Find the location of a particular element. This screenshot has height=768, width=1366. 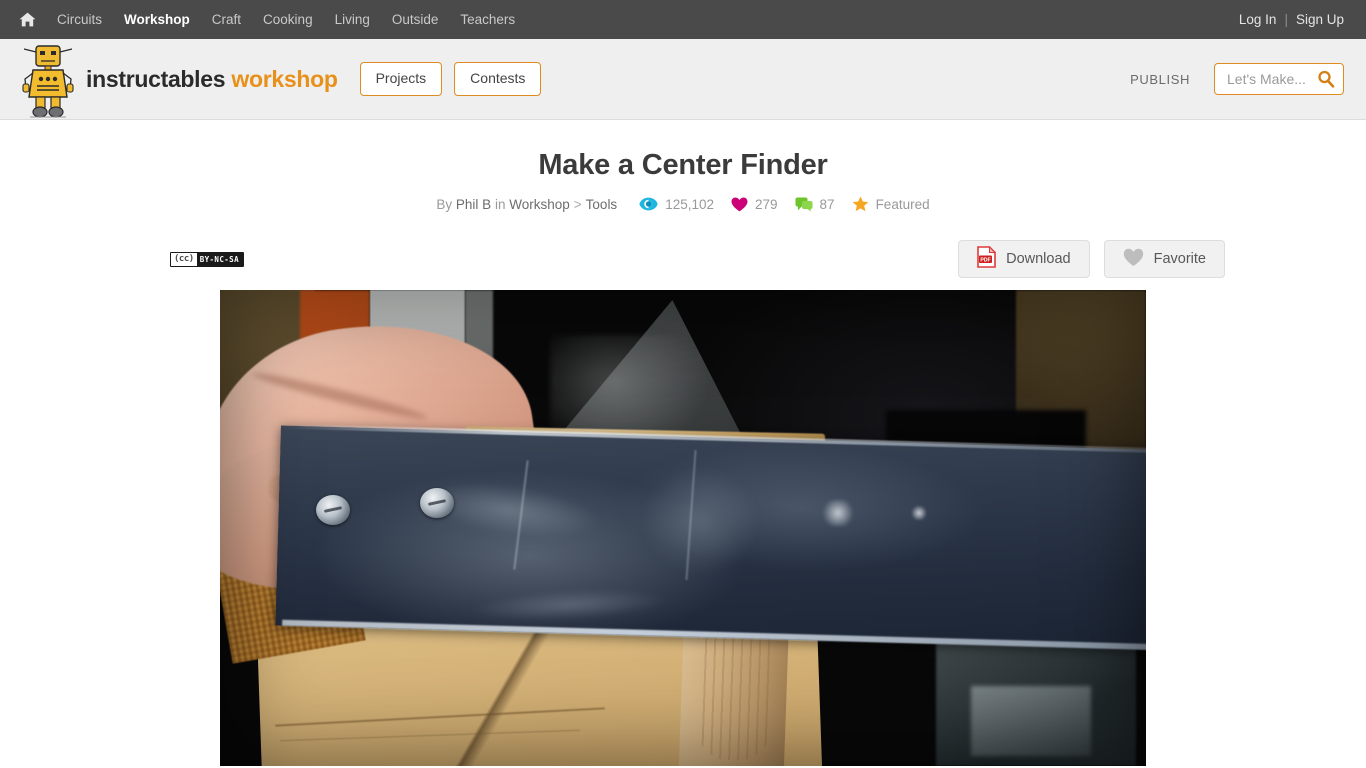

publish-link: PUBLISH is located at coordinates (1160, 79).